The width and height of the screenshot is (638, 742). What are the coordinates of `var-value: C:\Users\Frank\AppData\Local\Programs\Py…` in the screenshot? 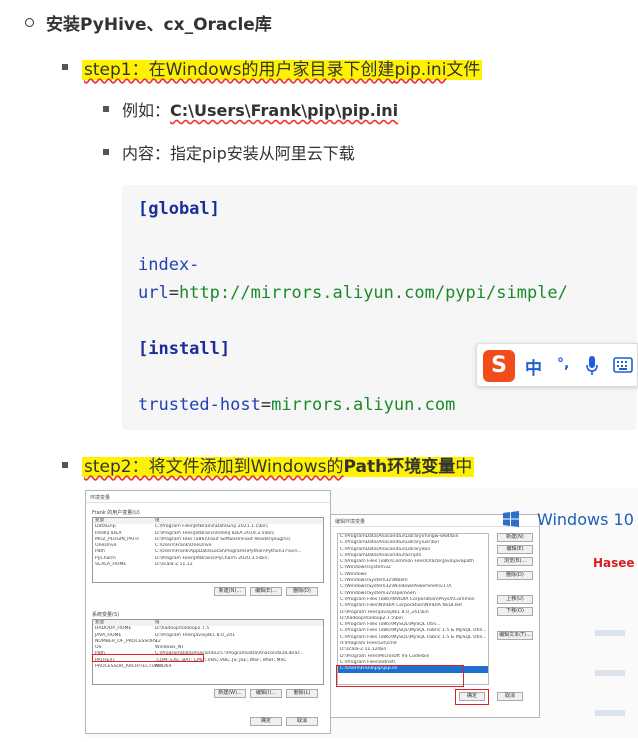 It's located at (228, 552).